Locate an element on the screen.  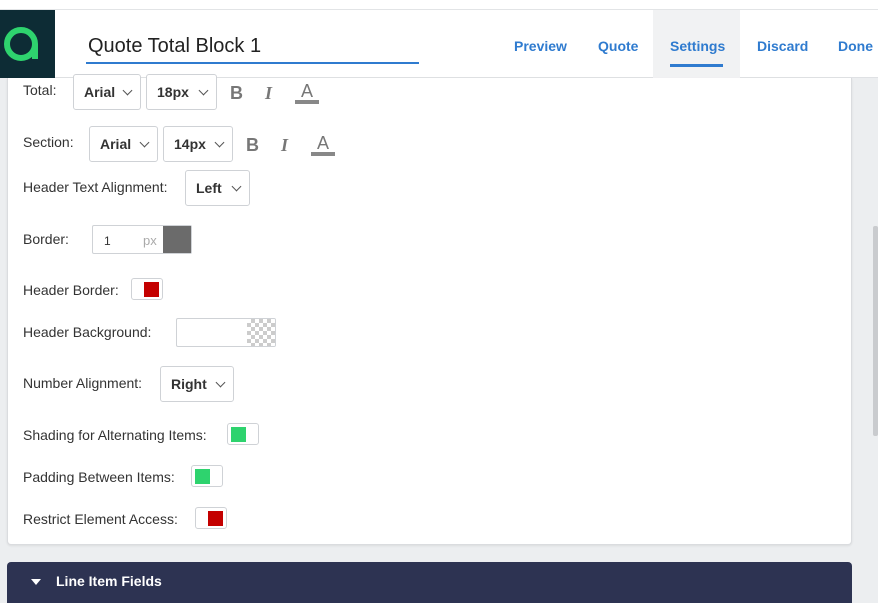
section-size-select: 14px is located at coordinates (198, 144).